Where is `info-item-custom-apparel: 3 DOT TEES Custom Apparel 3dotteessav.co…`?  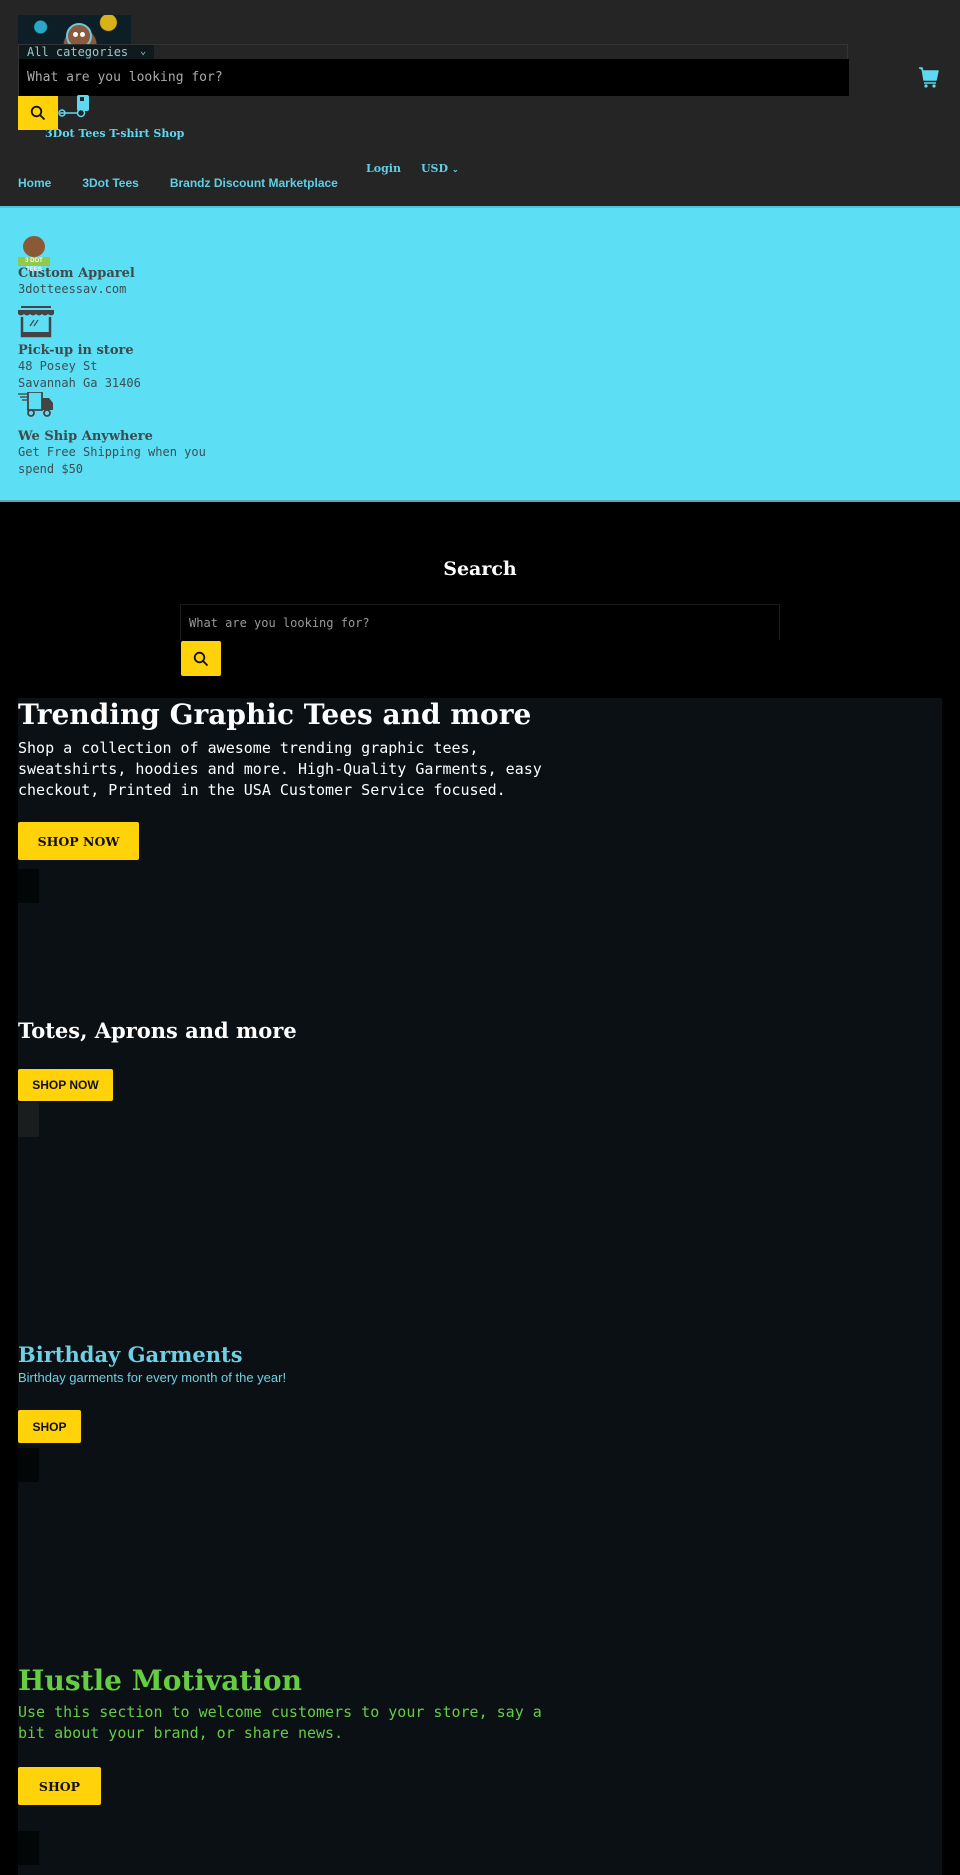
info-item-custom-apparel: 3 DOT TEES Custom Apparel 3dotteessav.co… is located at coordinates (76, 267).